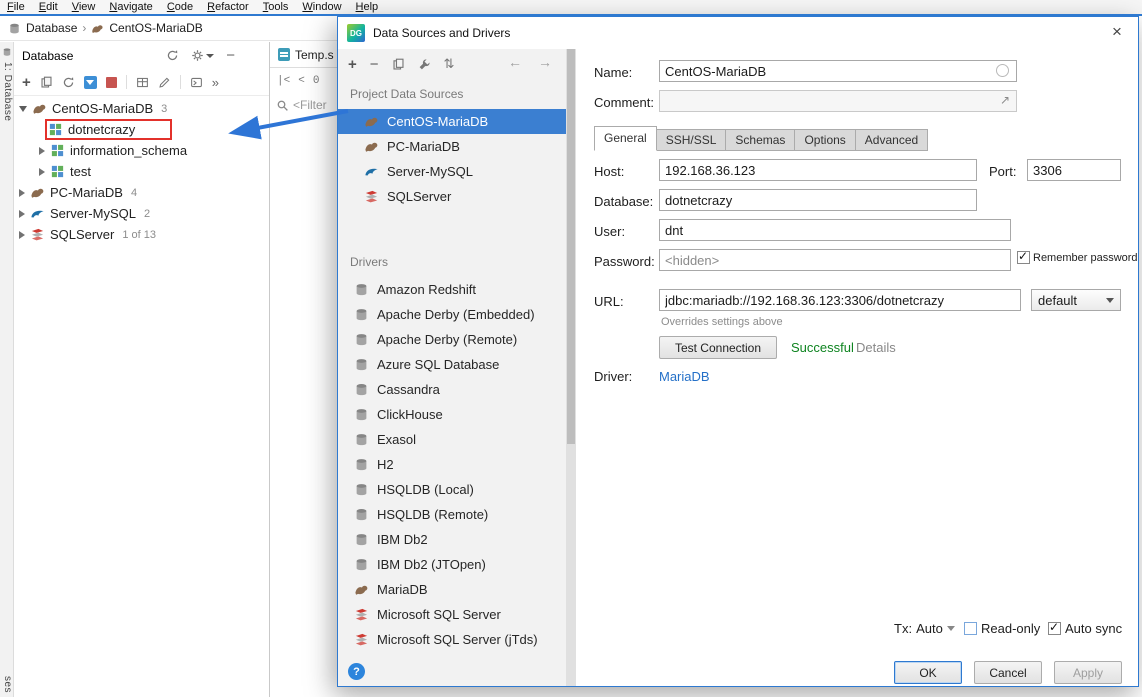  What do you see at coordinates (718, 347) in the screenshot?
I see `test-connection-button: Test Connection` at bounding box center [718, 347].